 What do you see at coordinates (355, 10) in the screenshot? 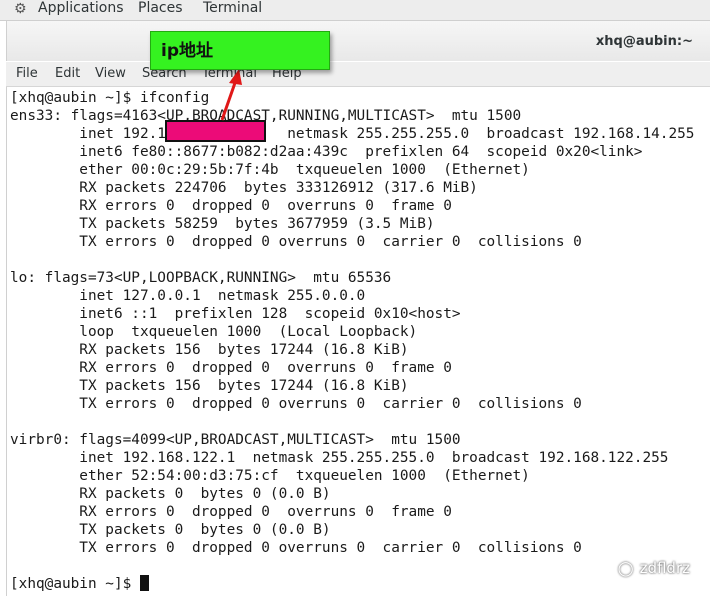
I see `top-bar: ⚙ Applications Places Terminal` at bounding box center [355, 10].